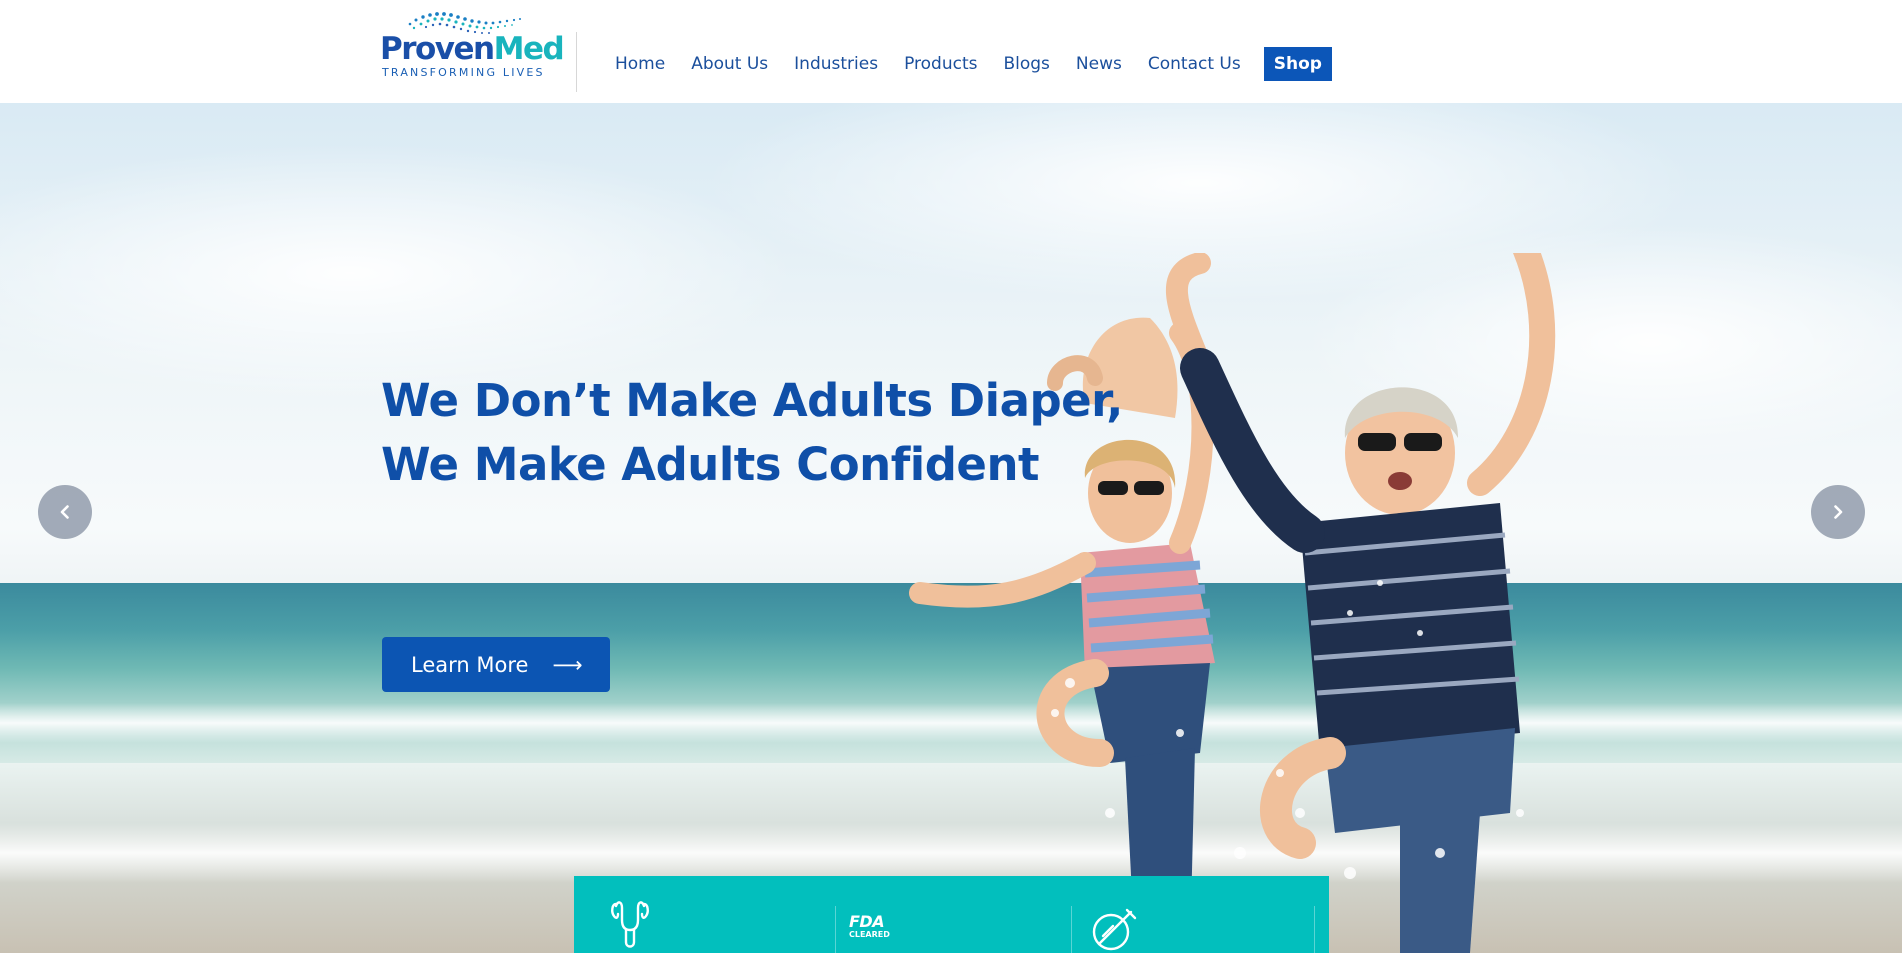 The width and height of the screenshot is (1902, 953). Describe the element at coordinates (437, 49) in the screenshot. I see `logo-word-proven: Proven` at that location.